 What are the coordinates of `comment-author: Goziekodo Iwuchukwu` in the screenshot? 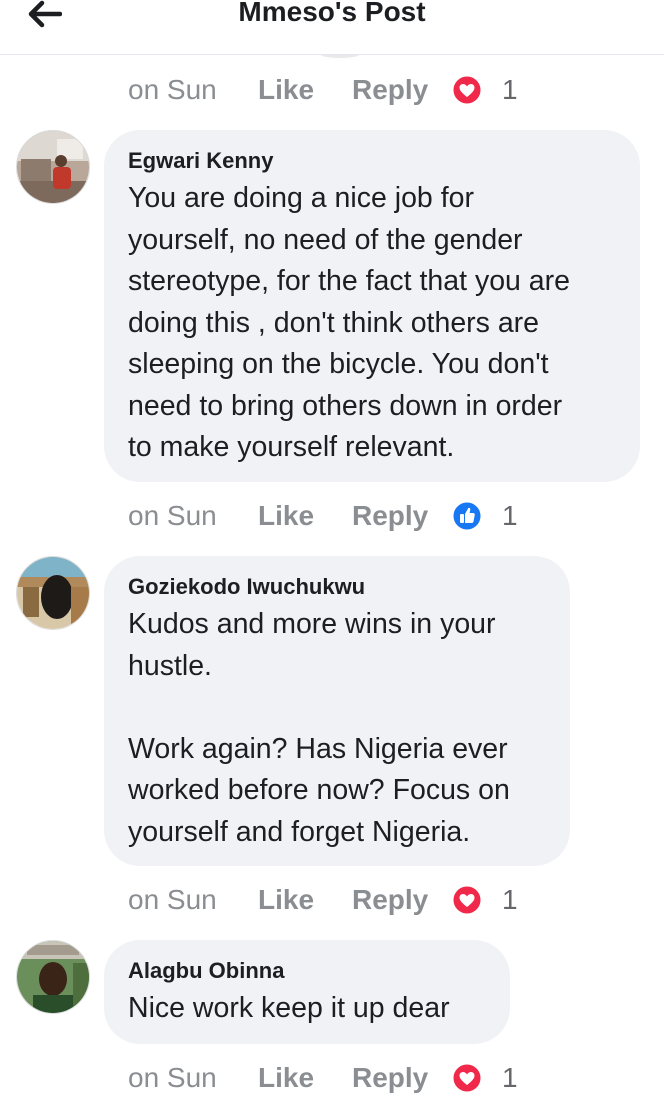 It's located at (337, 587).